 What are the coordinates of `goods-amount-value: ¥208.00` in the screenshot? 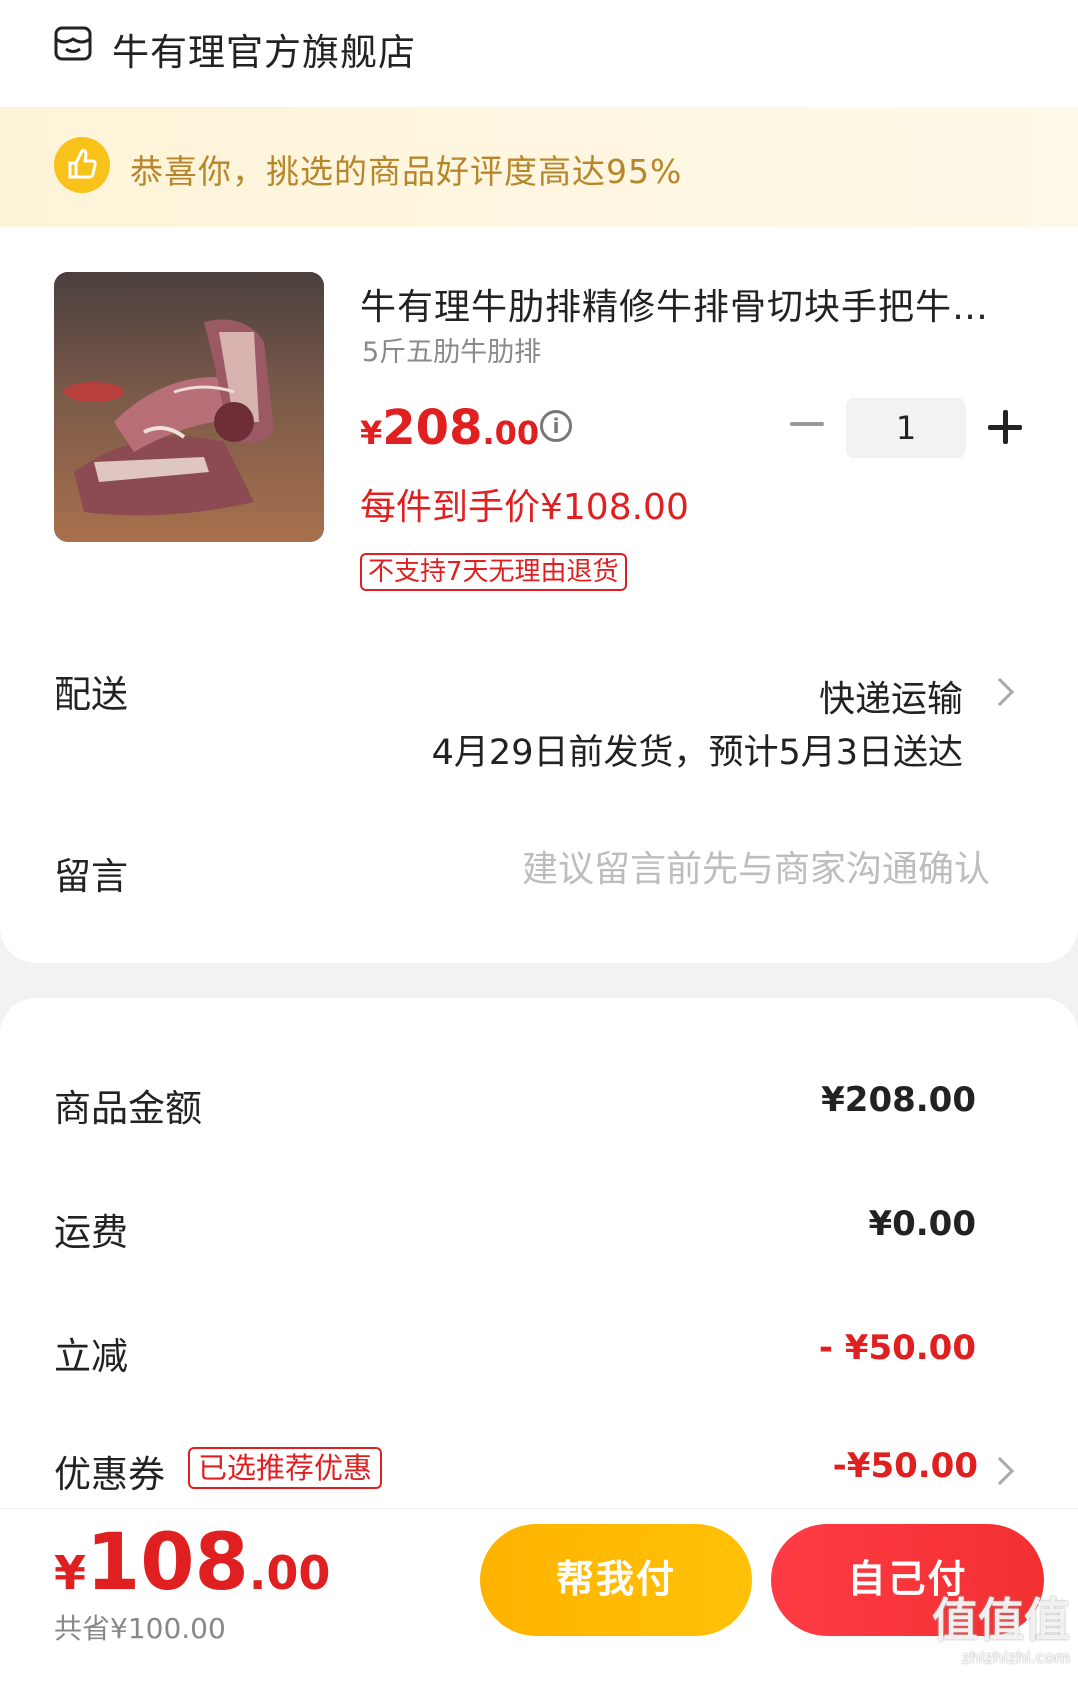 It's located at (898, 1100).